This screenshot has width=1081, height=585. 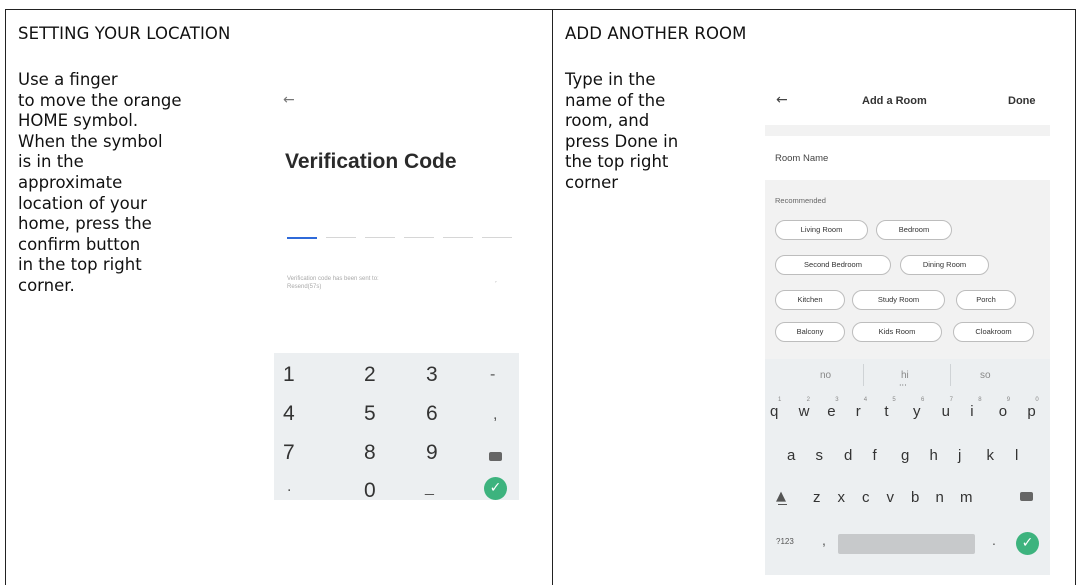 What do you see at coordinates (774, 411) in the screenshot?
I see `key-q: q` at bounding box center [774, 411].